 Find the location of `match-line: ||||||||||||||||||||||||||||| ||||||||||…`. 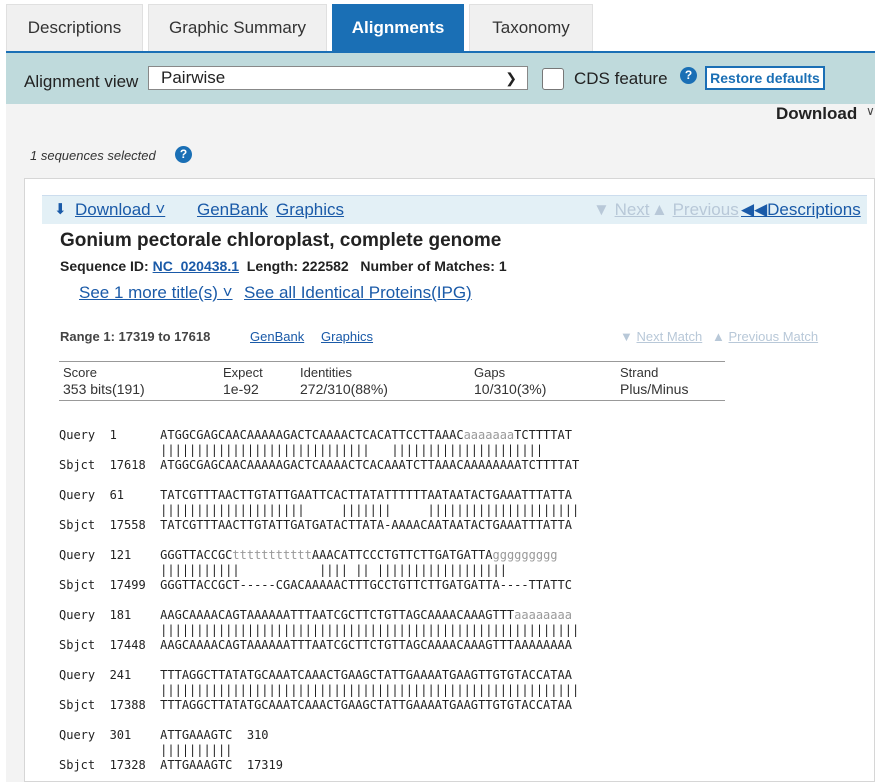

match-line: ||||||||||||||||||||||||||||| ||||||||||… is located at coordinates (301, 450).